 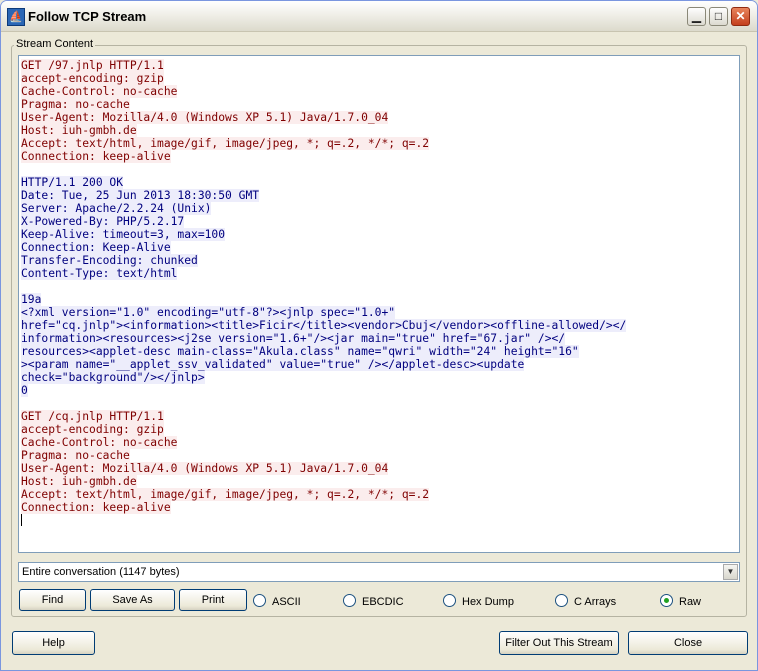 I want to click on stream-line: Date: Tue, 25 Jun 2013 18:30:50 GMT, so click(x=140, y=195).